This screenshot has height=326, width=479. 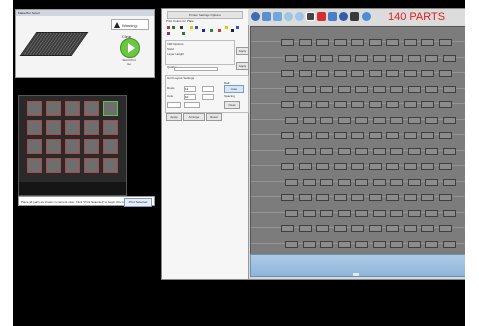 I want to click on globe-icon, so click(x=343, y=16).